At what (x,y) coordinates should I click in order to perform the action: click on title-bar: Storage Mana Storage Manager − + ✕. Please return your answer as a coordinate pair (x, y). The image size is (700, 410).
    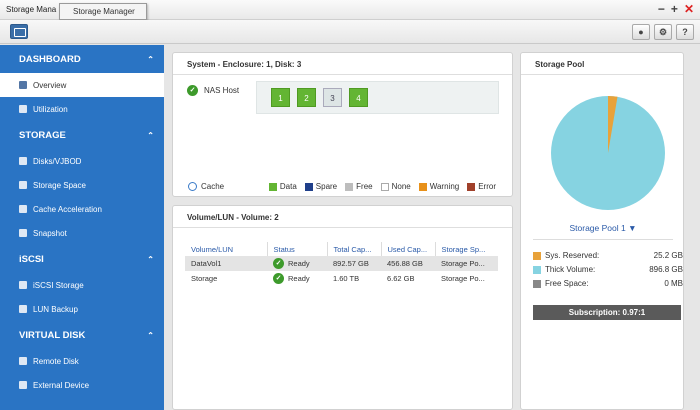
    Looking at the image, I should click on (350, 10).